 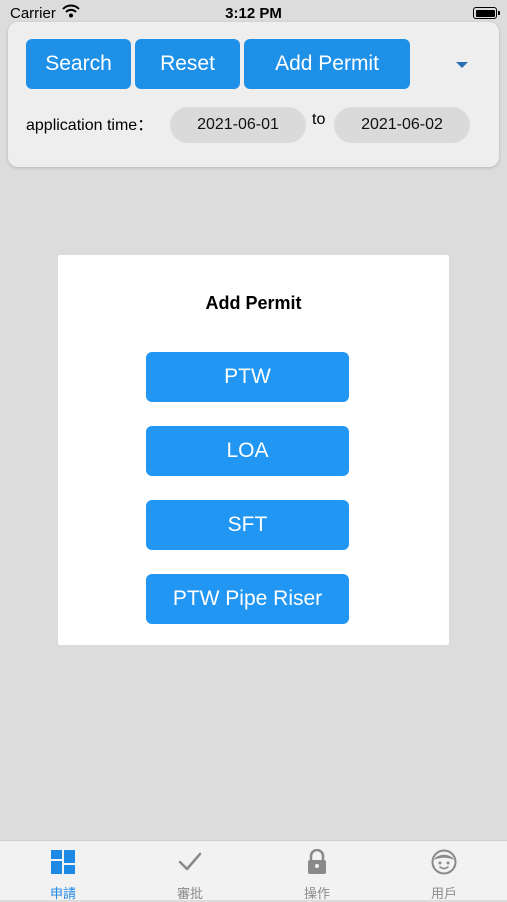 I want to click on tab-label: 用戶, so click(x=443, y=893).